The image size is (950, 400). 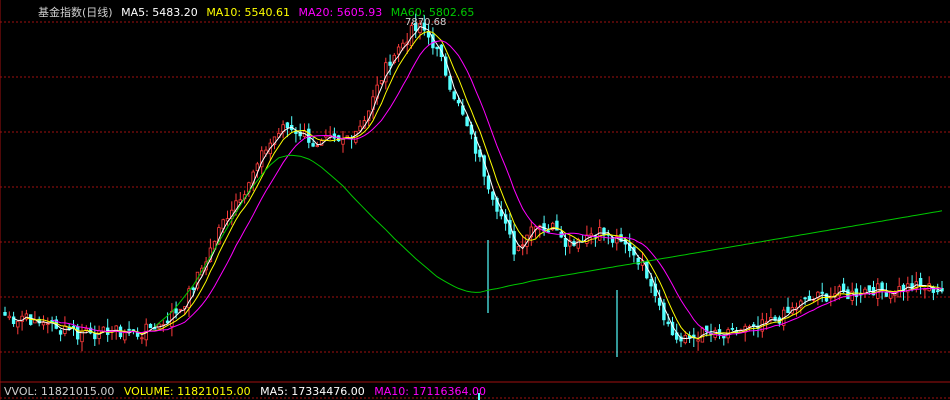 I want to click on vlegend-vvol: VVOL: 11821015.00, so click(x=59, y=391).